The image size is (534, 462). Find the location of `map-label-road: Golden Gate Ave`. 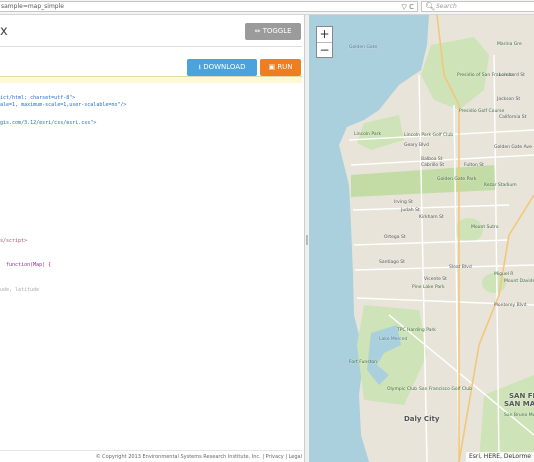

map-label-road: Golden Gate Ave is located at coordinates (513, 147).